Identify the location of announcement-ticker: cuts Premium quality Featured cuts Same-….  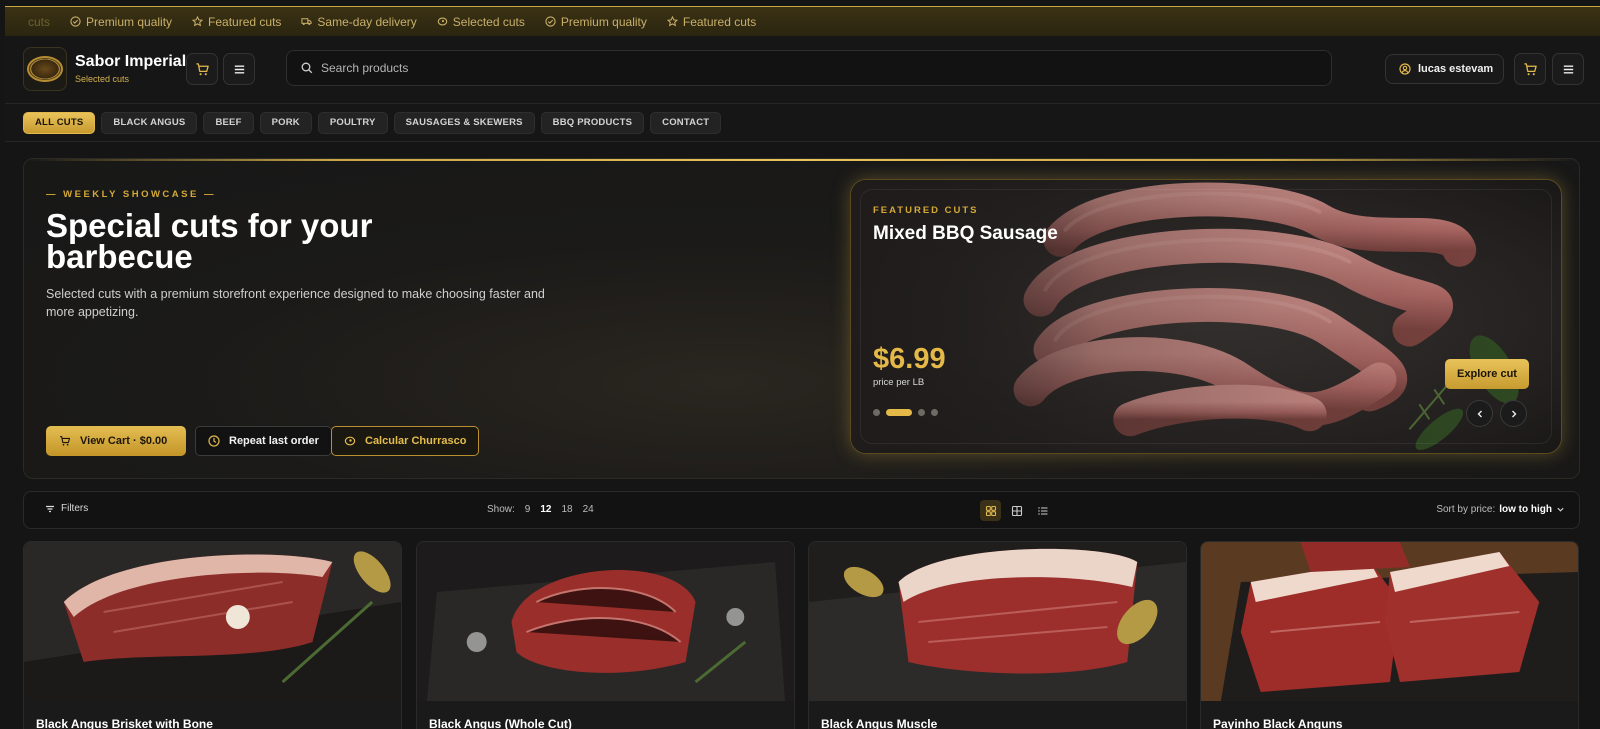
(802, 21).